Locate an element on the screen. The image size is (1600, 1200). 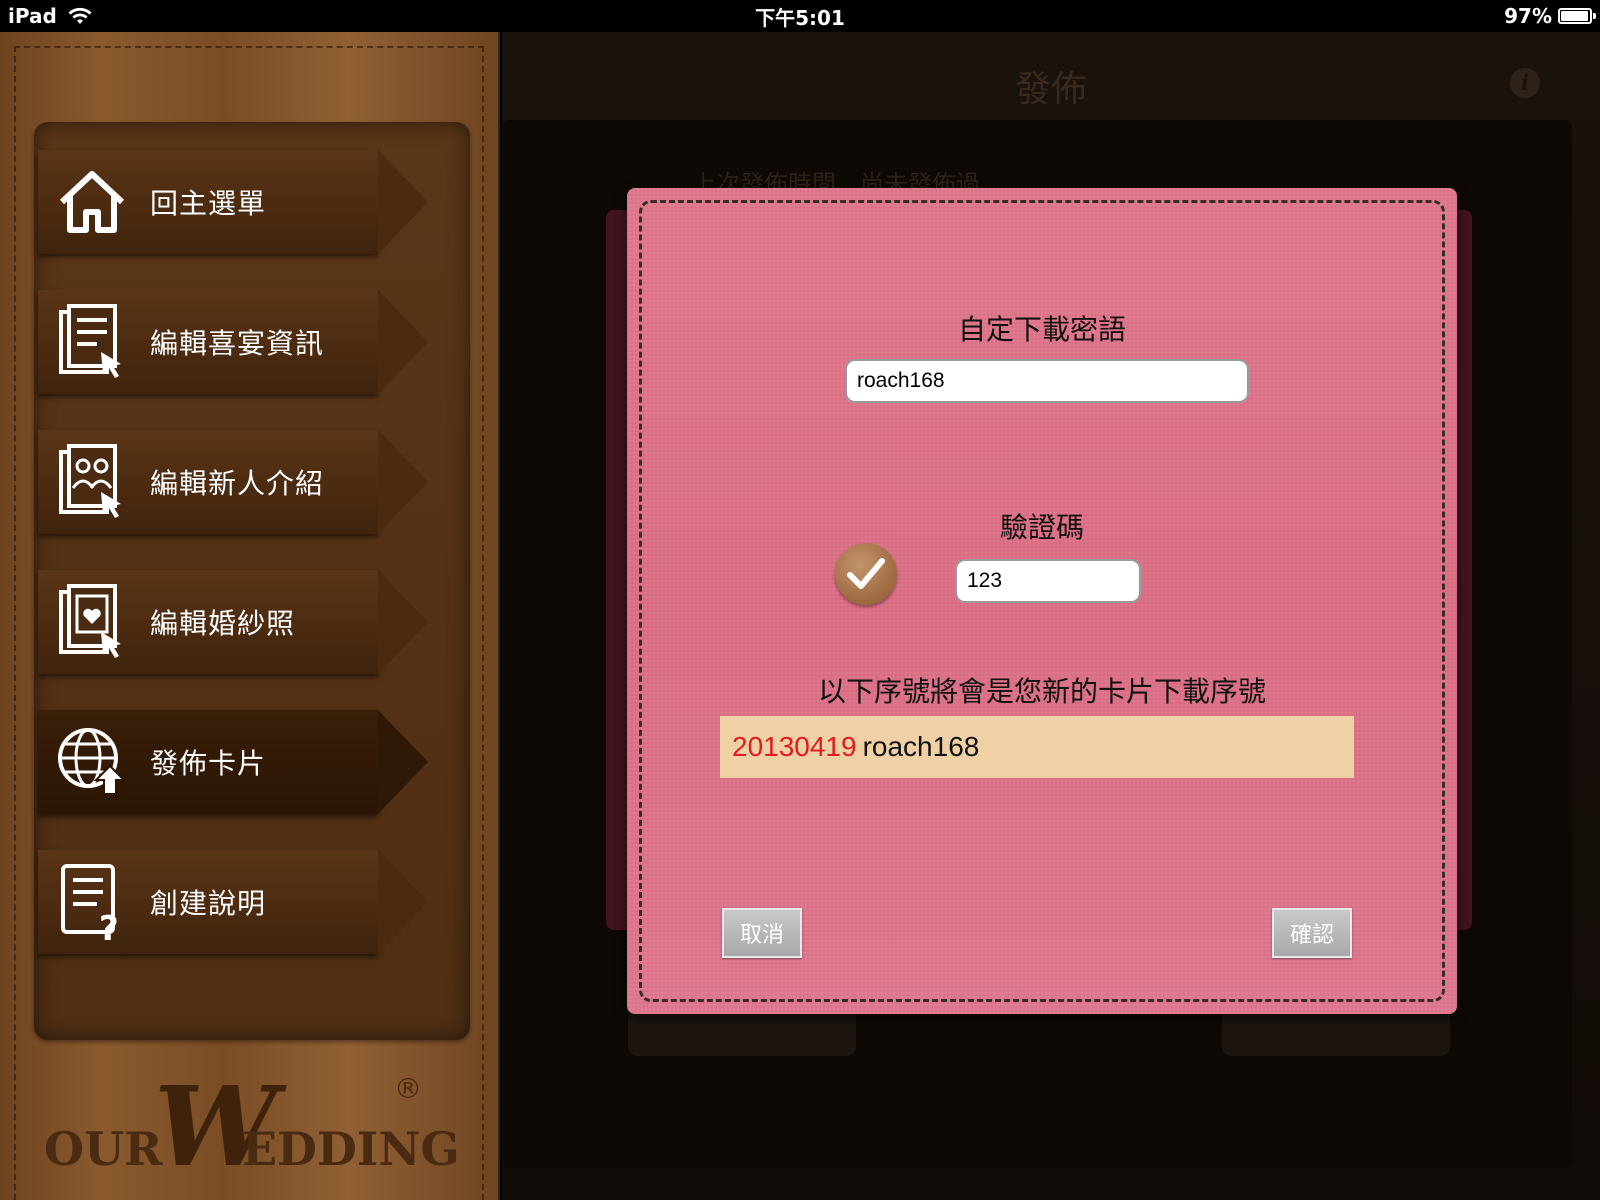
sidebar-item-edit-photo: 編輯婚紗照 is located at coordinates (233, 622).